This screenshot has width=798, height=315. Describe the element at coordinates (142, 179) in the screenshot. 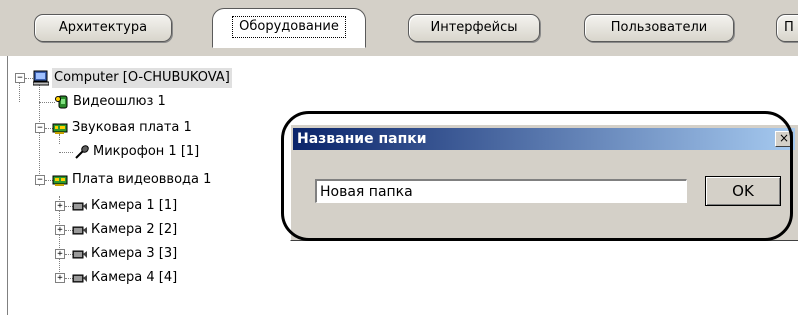

I see `tree-label: Плата видеоввода 1` at that location.